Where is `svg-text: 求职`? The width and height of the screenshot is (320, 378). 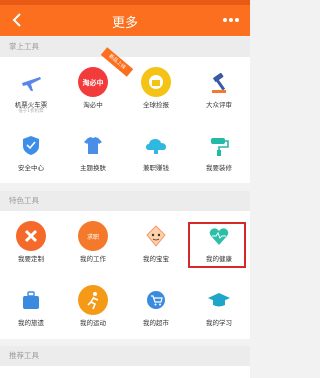 svg-text: 求职 is located at coordinates (93, 237).